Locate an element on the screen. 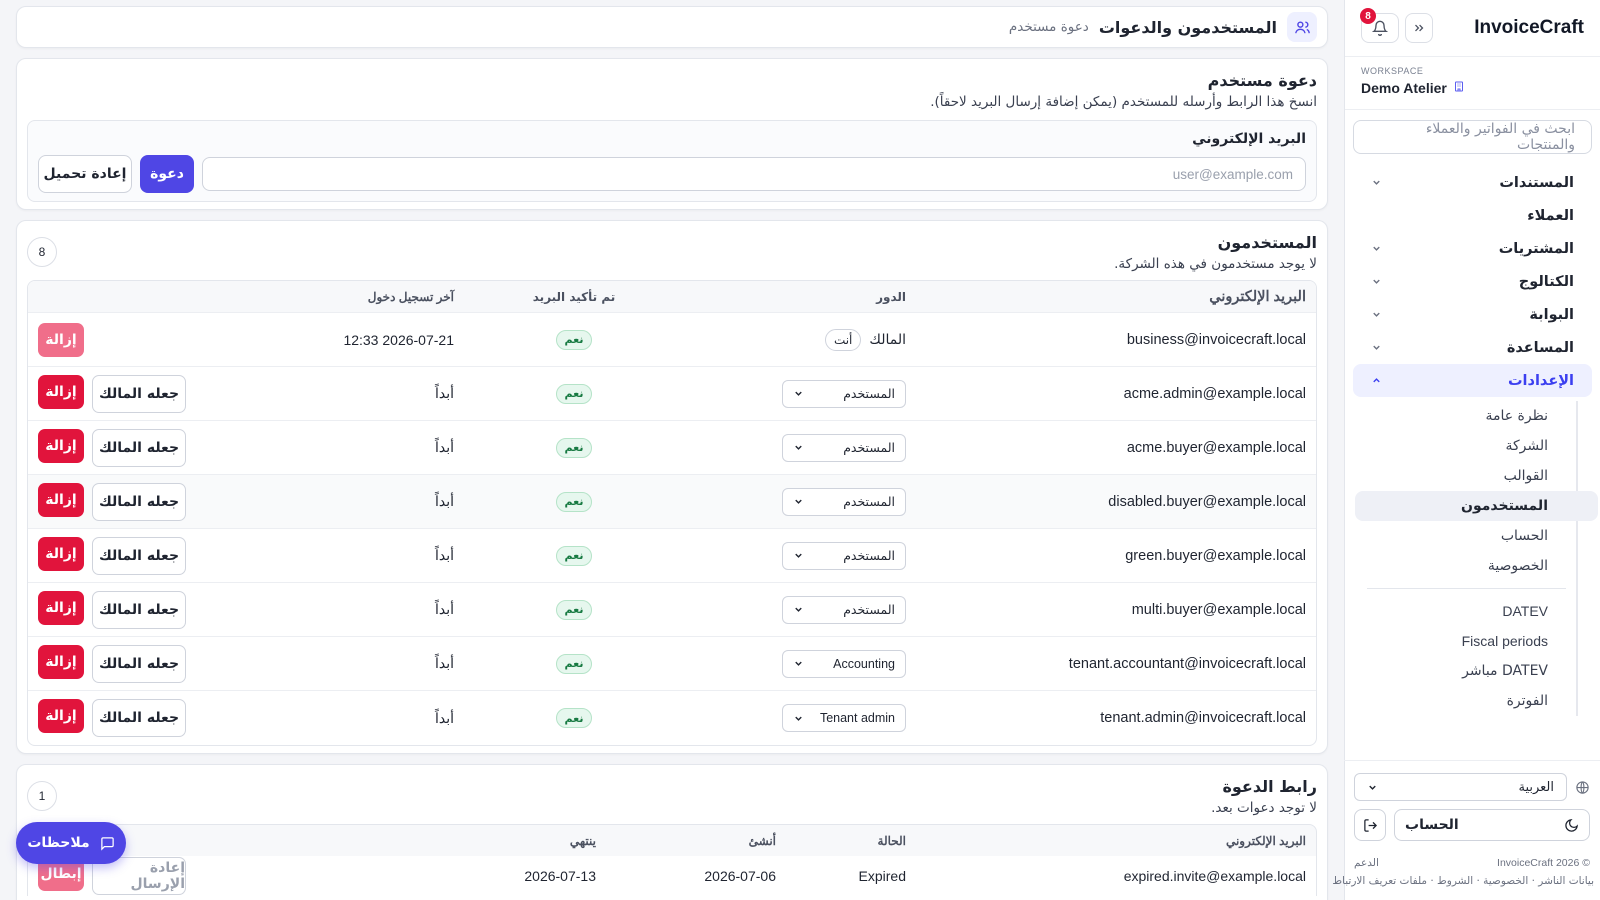 Image resolution: width=1600 pixels, height=900 pixels. col-expires: ينتهي is located at coordinates (582, 840).